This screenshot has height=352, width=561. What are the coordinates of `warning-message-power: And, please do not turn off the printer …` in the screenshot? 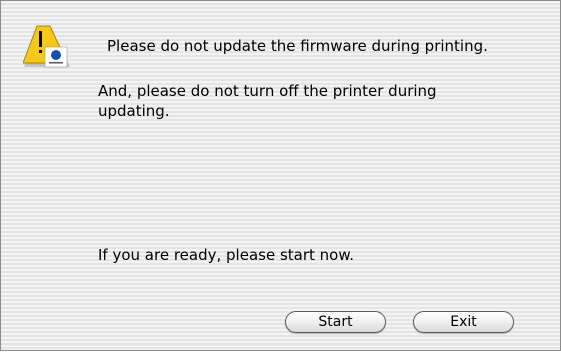 It's located at (267, 101).